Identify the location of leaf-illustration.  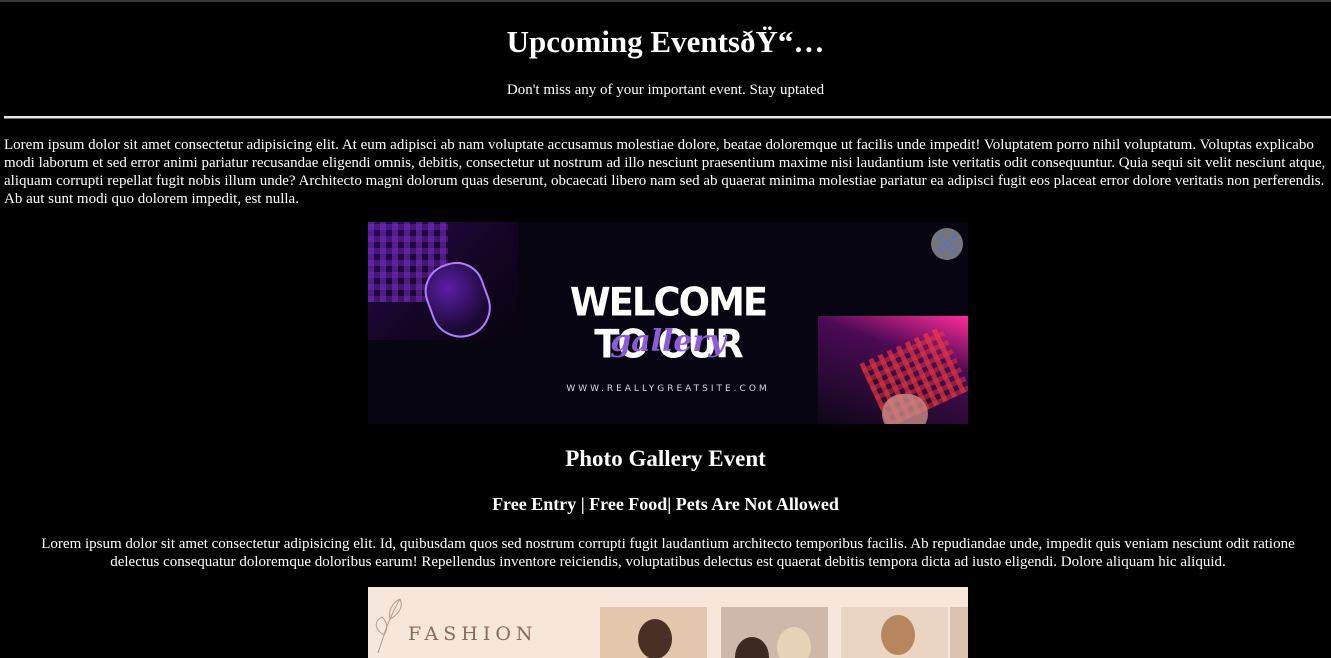
(388, 626).